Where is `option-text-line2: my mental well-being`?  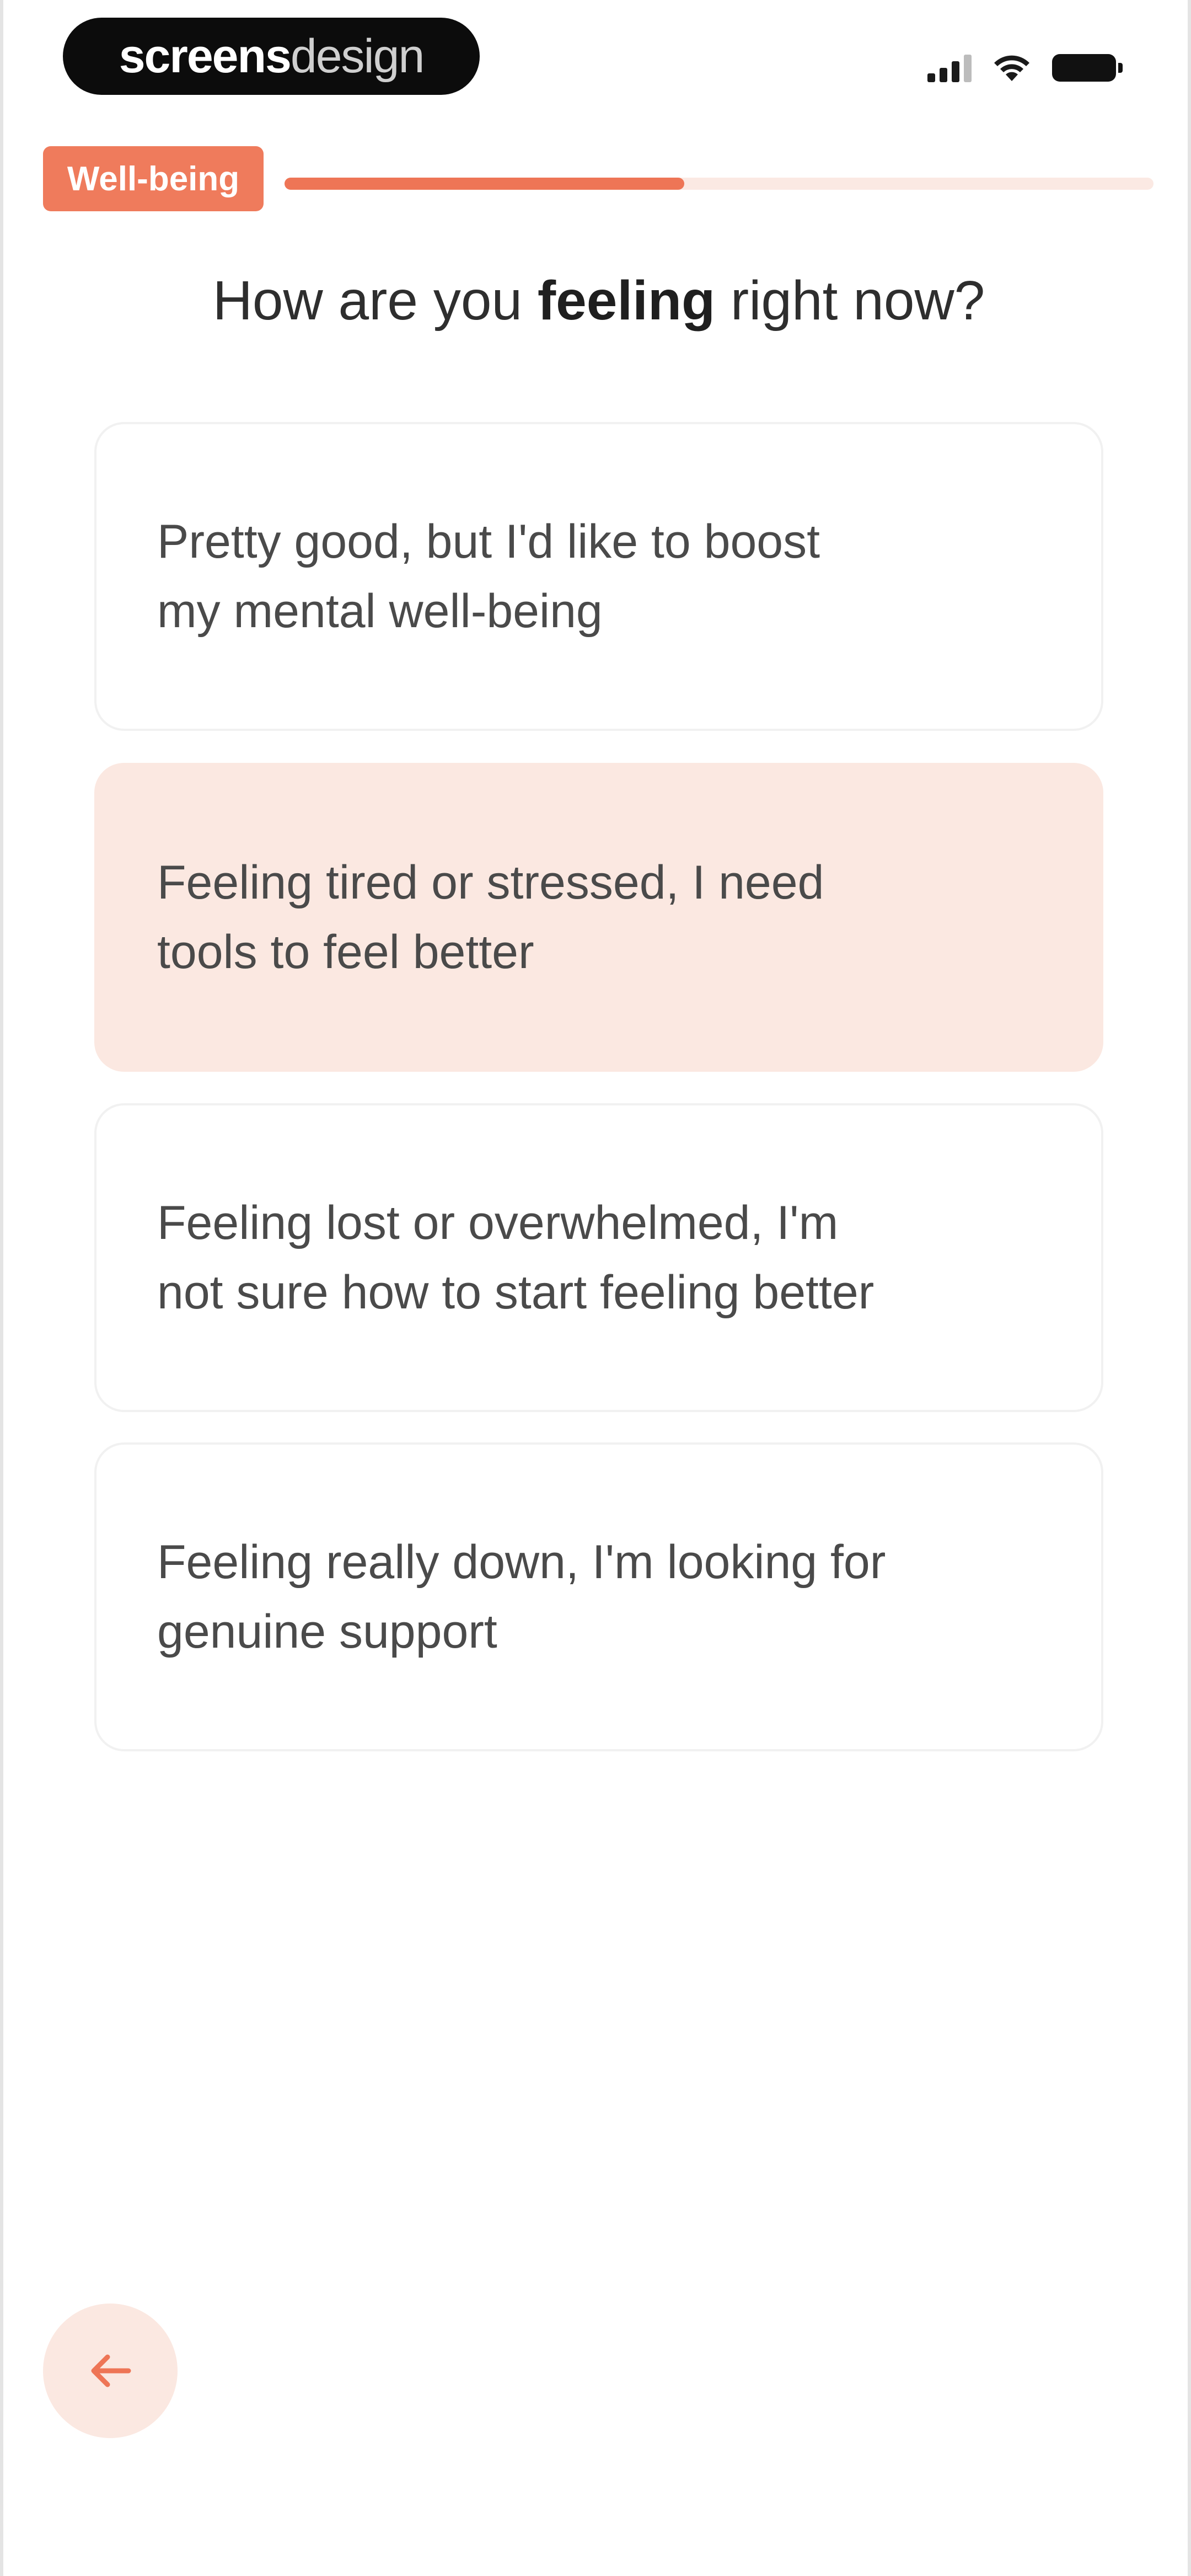
option-text-line2: my mental well-being is located at coordinates (380, 611).